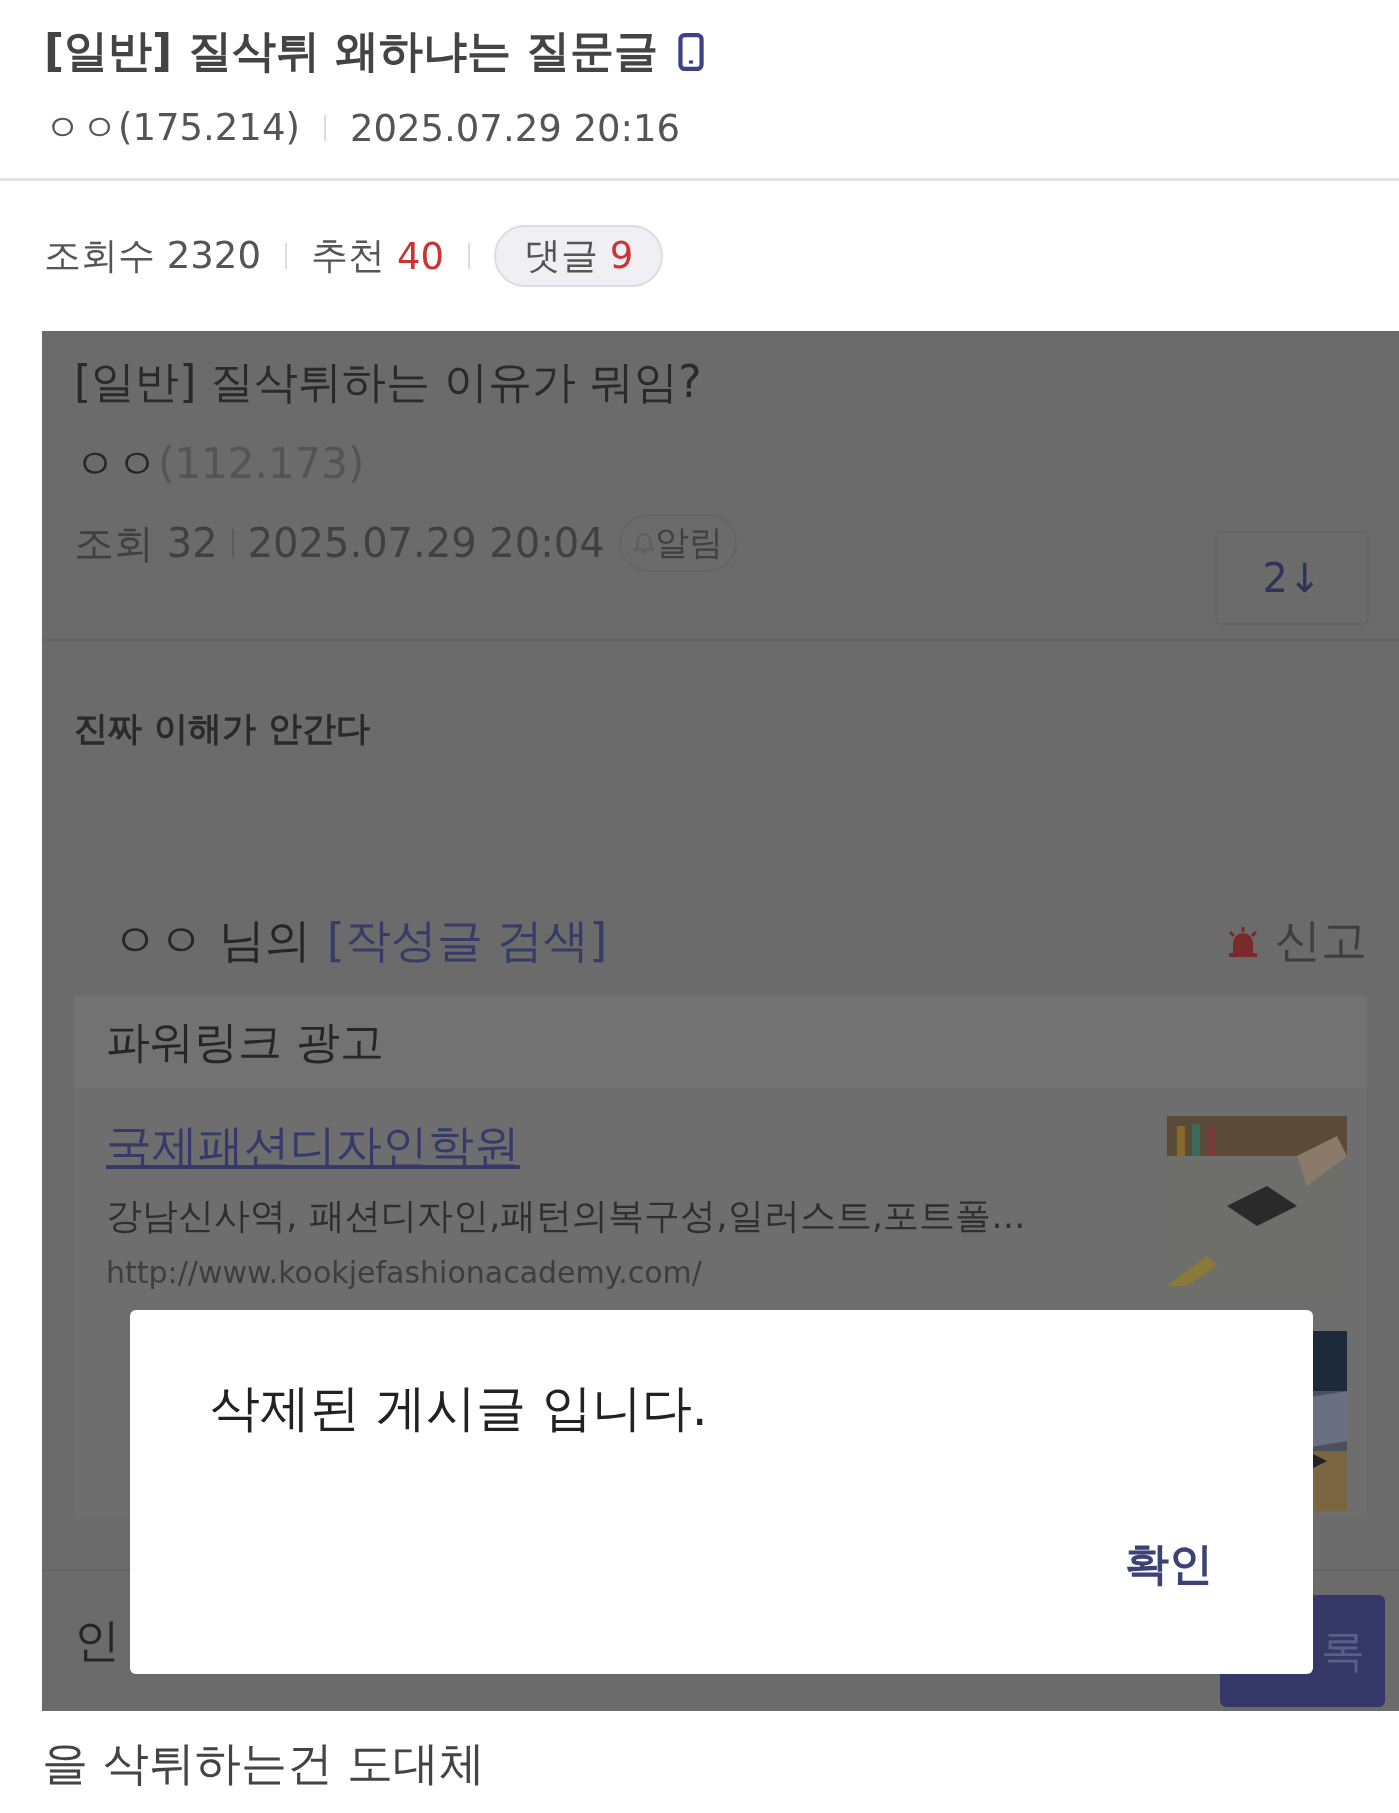  I want to click on comments-button: 댓글 9, so click(579, 256).